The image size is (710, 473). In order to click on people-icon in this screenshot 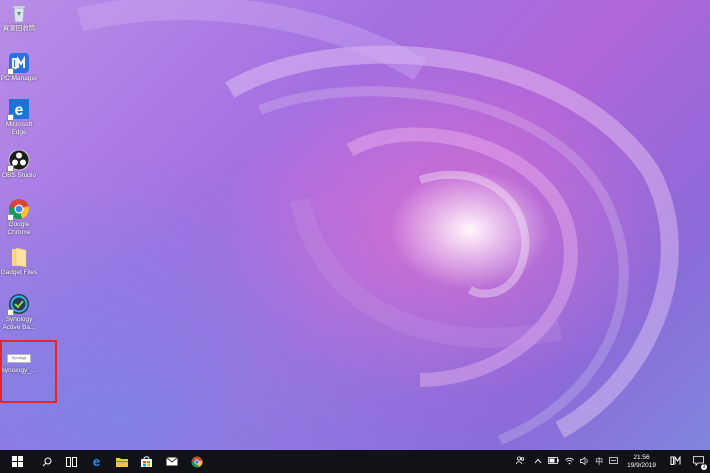, I will do `click(520, 461)`.